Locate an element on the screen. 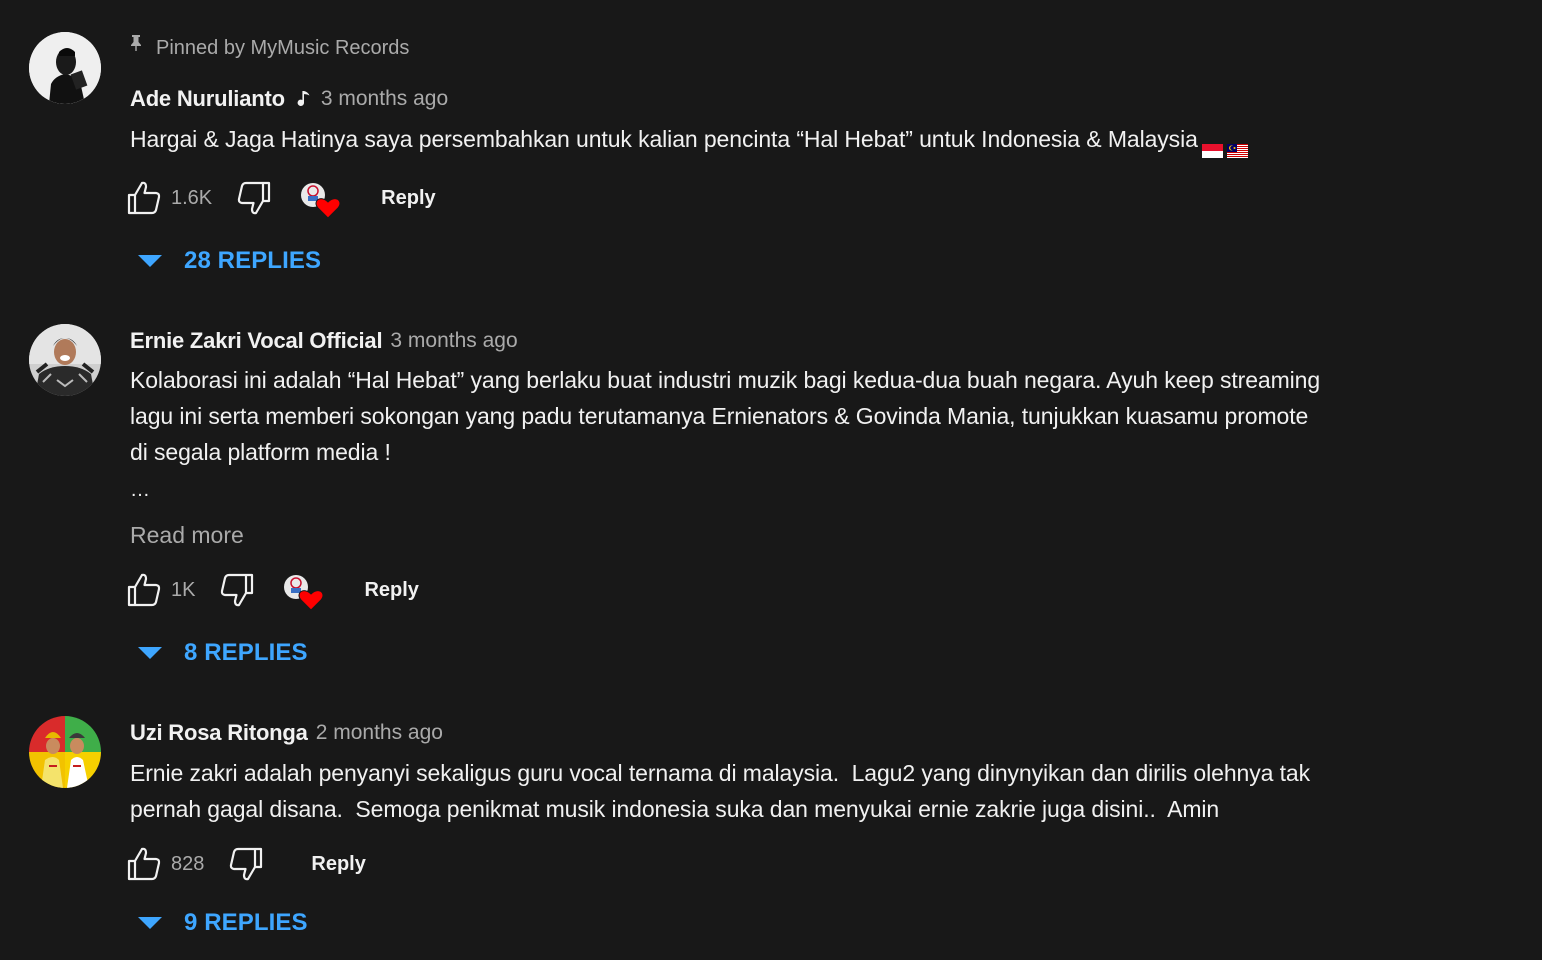 The image size is (1542, 960). comment-header: Ernie Zakri Vocal Official 3 months ago is located at coordinates (791, 341).